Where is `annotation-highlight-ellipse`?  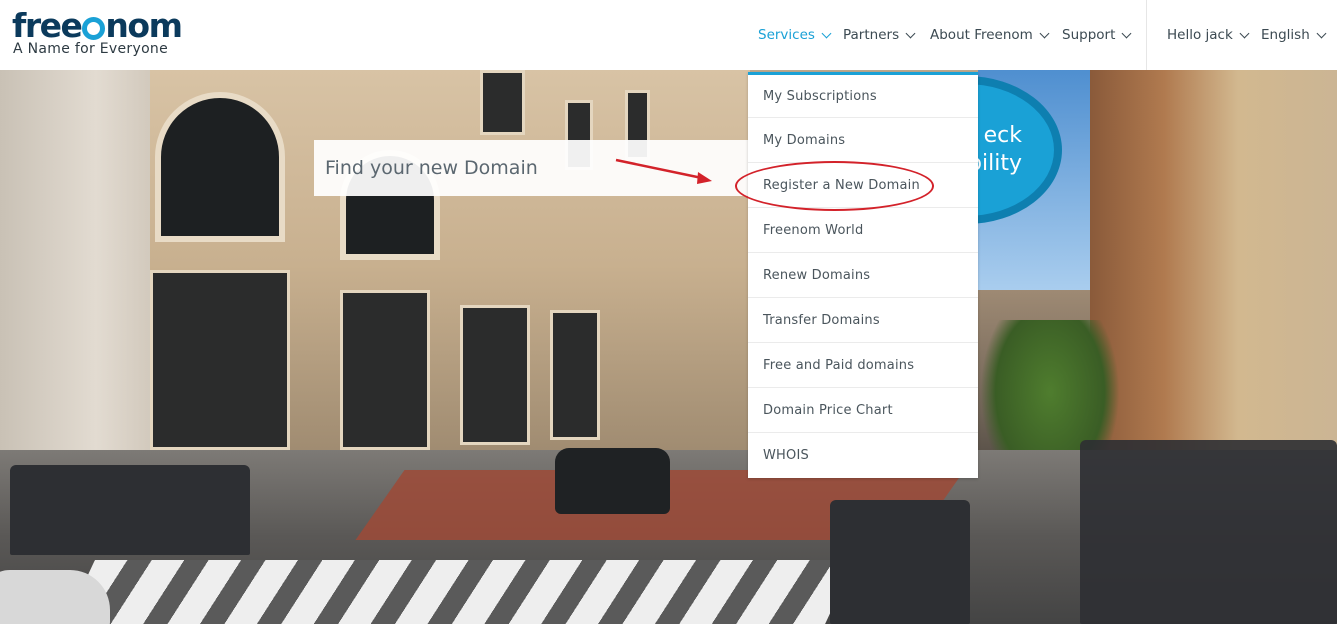
annotation-highlight-ellipse is located at coordinates (834, 186).